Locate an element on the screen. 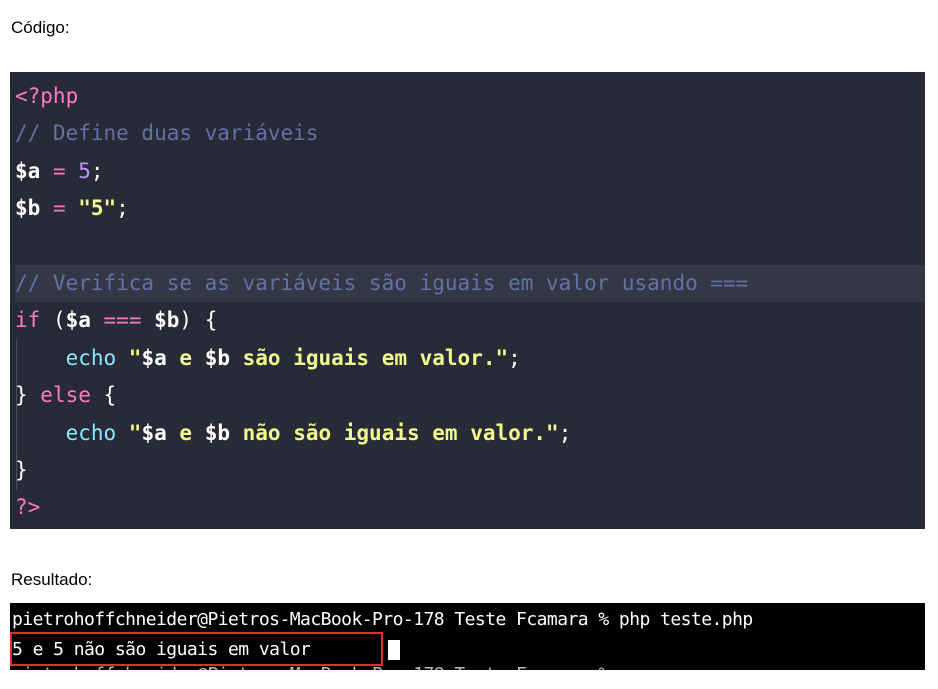 The width and height of the screenshot is (938, 689). code-line: echo "$a e $b são iguais em valor."; is located at coordinates (470, 358).